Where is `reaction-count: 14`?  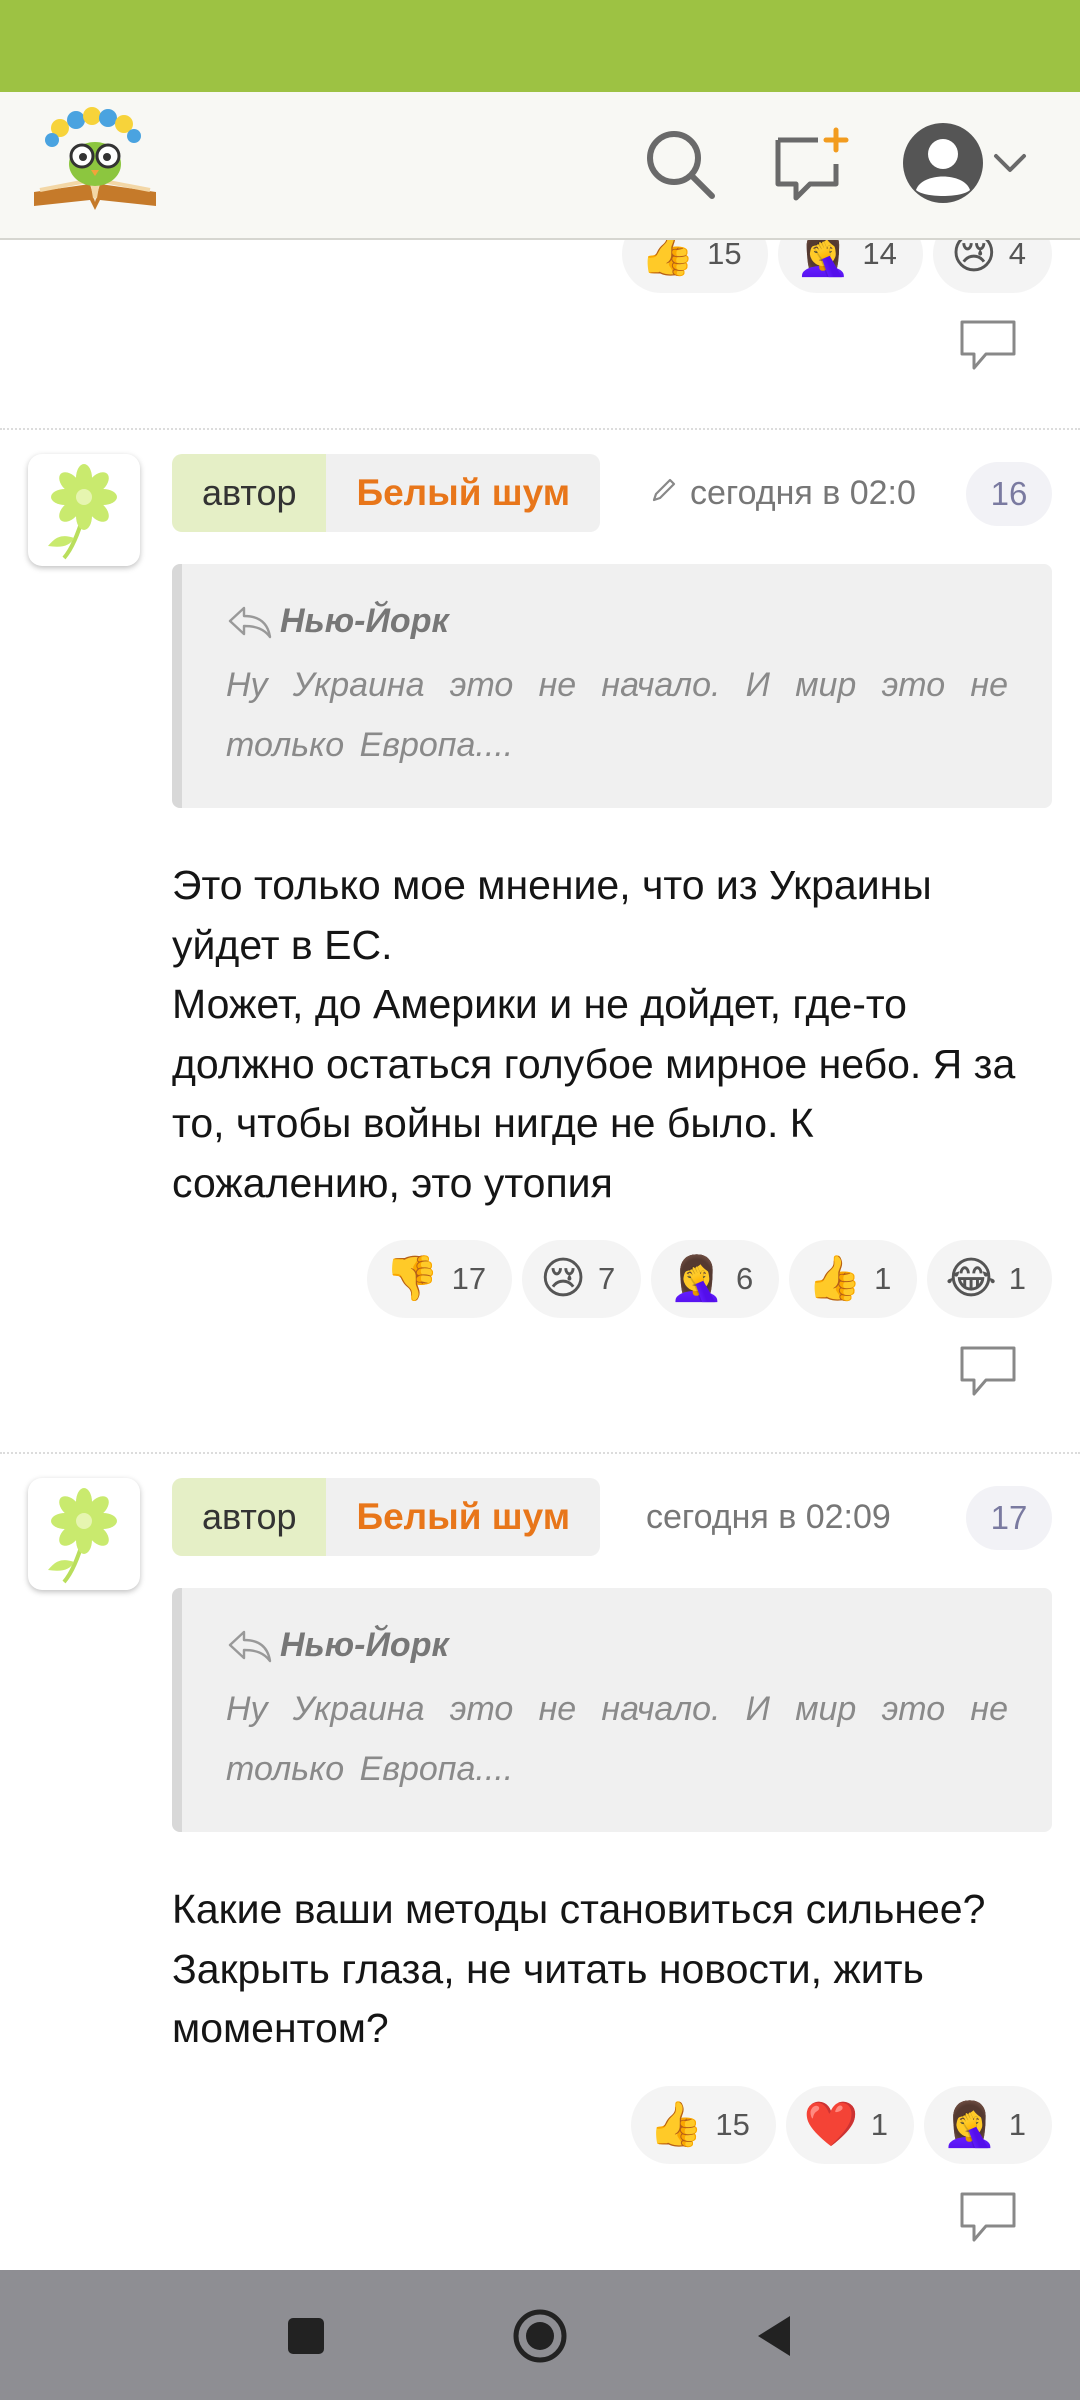
reaction-count: 14 is located at coordinates (879, 253).